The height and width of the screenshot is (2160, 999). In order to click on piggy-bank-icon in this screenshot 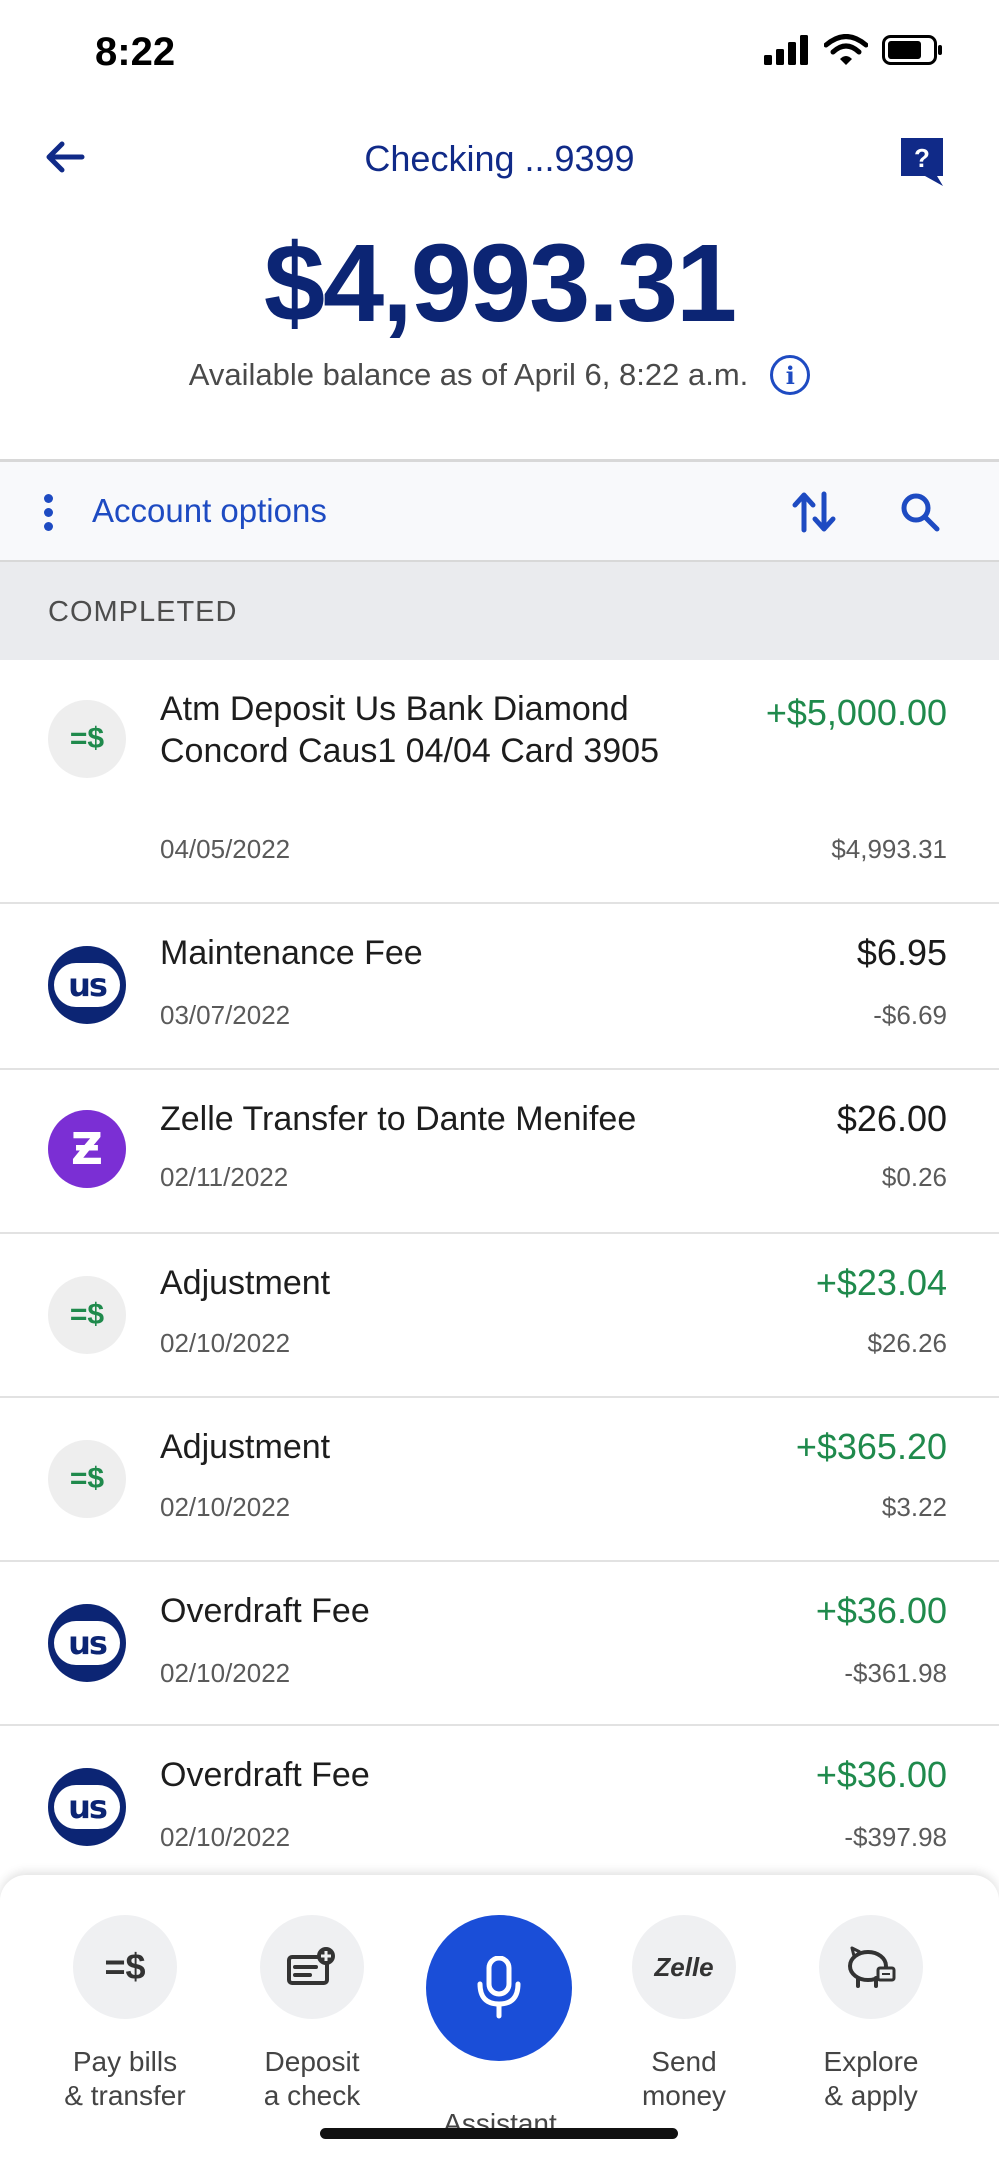, I will do `click(871, 1967)`.